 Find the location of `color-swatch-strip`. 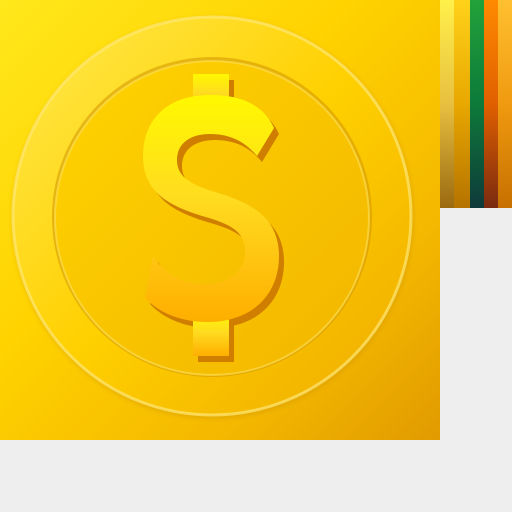

color-swatch-strip is located at coordinates (476, 104).